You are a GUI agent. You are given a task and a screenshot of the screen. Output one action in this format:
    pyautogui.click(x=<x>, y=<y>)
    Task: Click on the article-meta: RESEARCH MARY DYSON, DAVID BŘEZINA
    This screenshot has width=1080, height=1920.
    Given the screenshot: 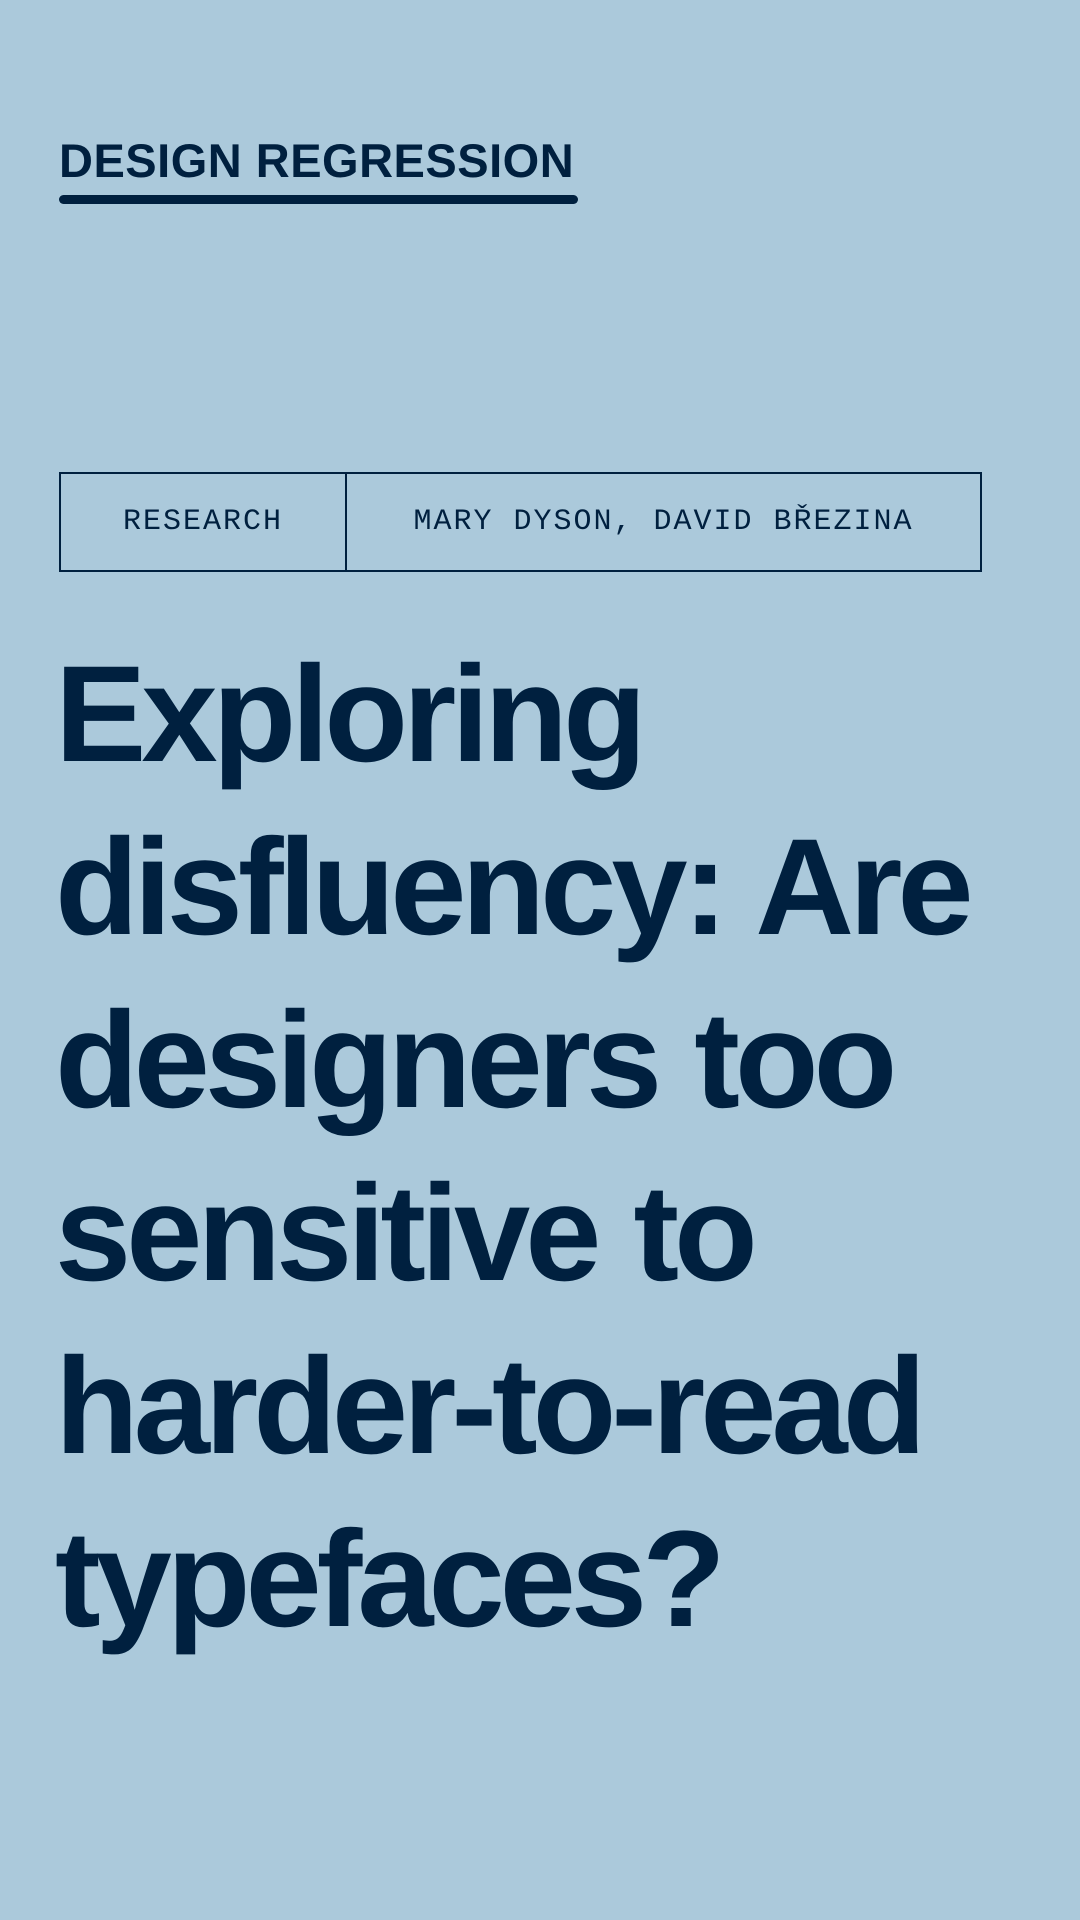 What is the action you would take?
    pyautogui.click(x=520, y=522)
    